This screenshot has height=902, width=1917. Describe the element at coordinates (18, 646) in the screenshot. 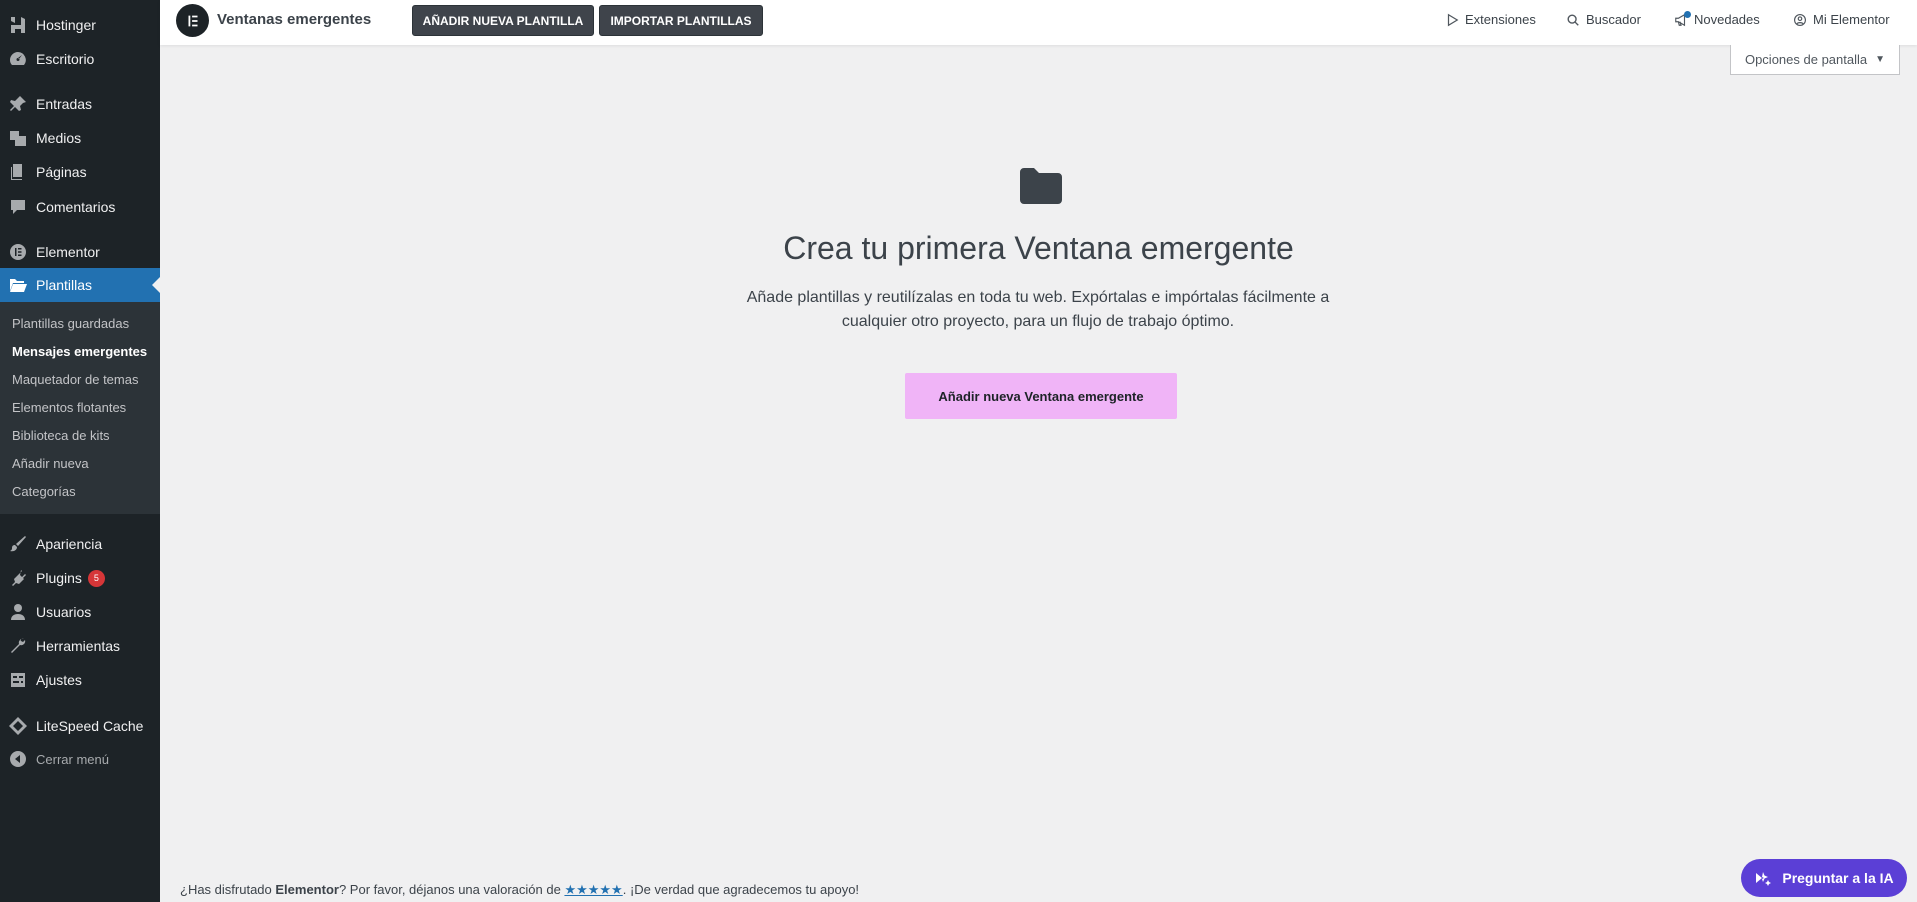

I see `wrench-icon` at that location.